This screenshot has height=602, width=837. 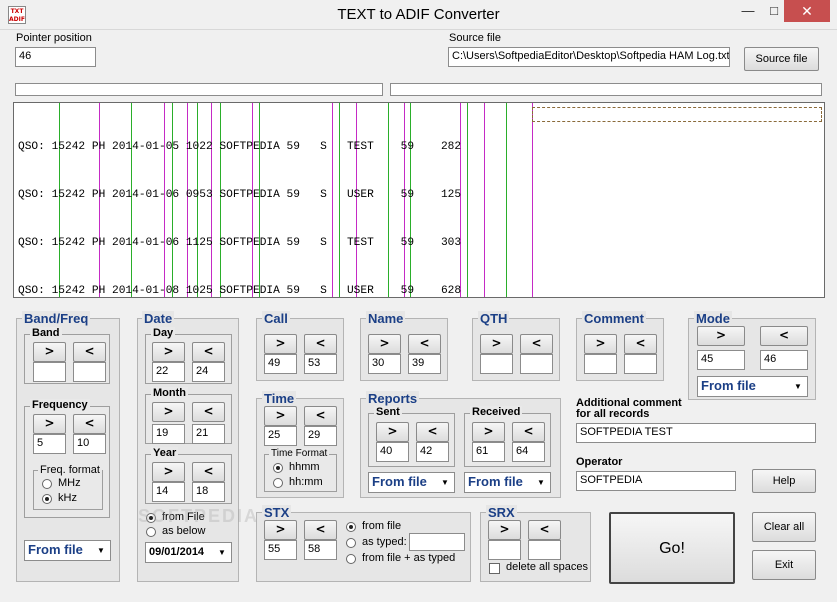 I want to click on qth-right-button: >, so click(x=496, y=344).